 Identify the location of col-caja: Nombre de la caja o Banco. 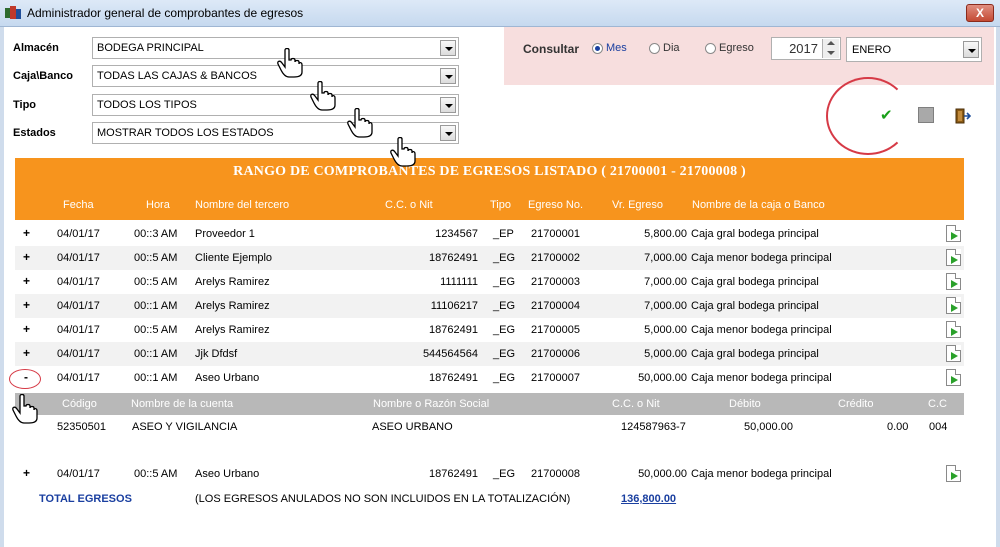
(758, 205).